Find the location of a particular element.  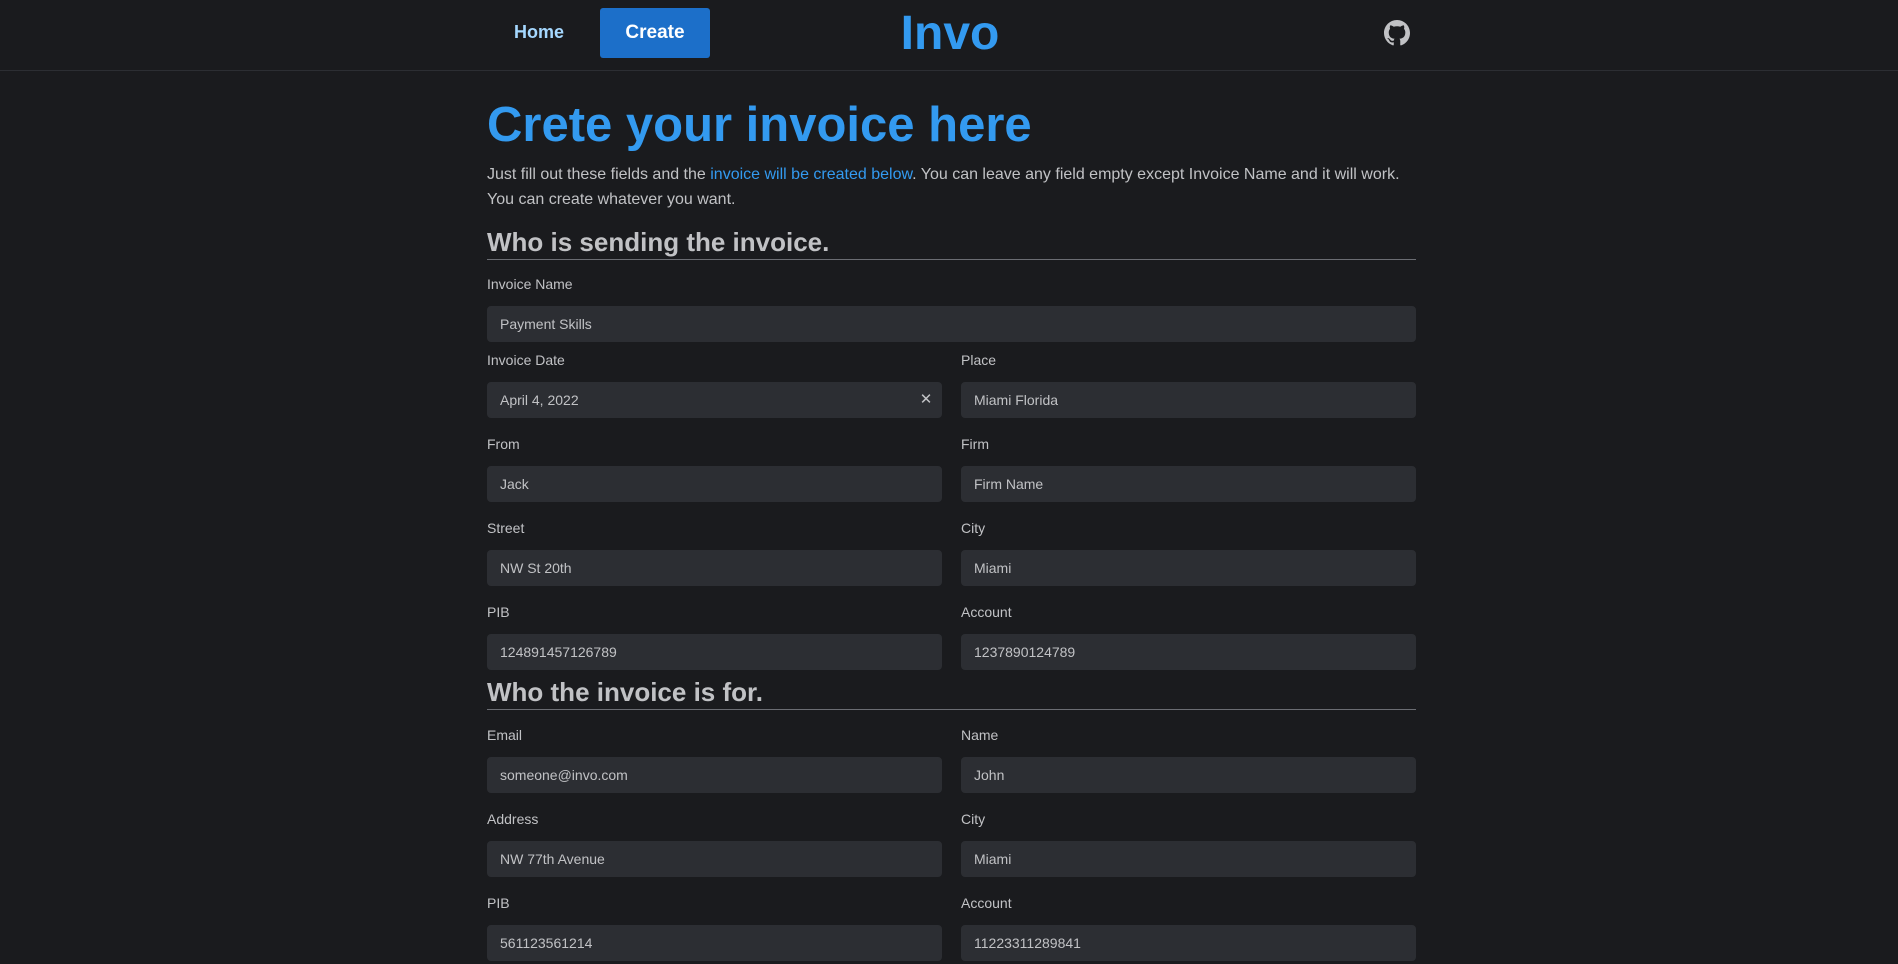

clear-date-icon: ✕ is located at coordinates (926, 400).